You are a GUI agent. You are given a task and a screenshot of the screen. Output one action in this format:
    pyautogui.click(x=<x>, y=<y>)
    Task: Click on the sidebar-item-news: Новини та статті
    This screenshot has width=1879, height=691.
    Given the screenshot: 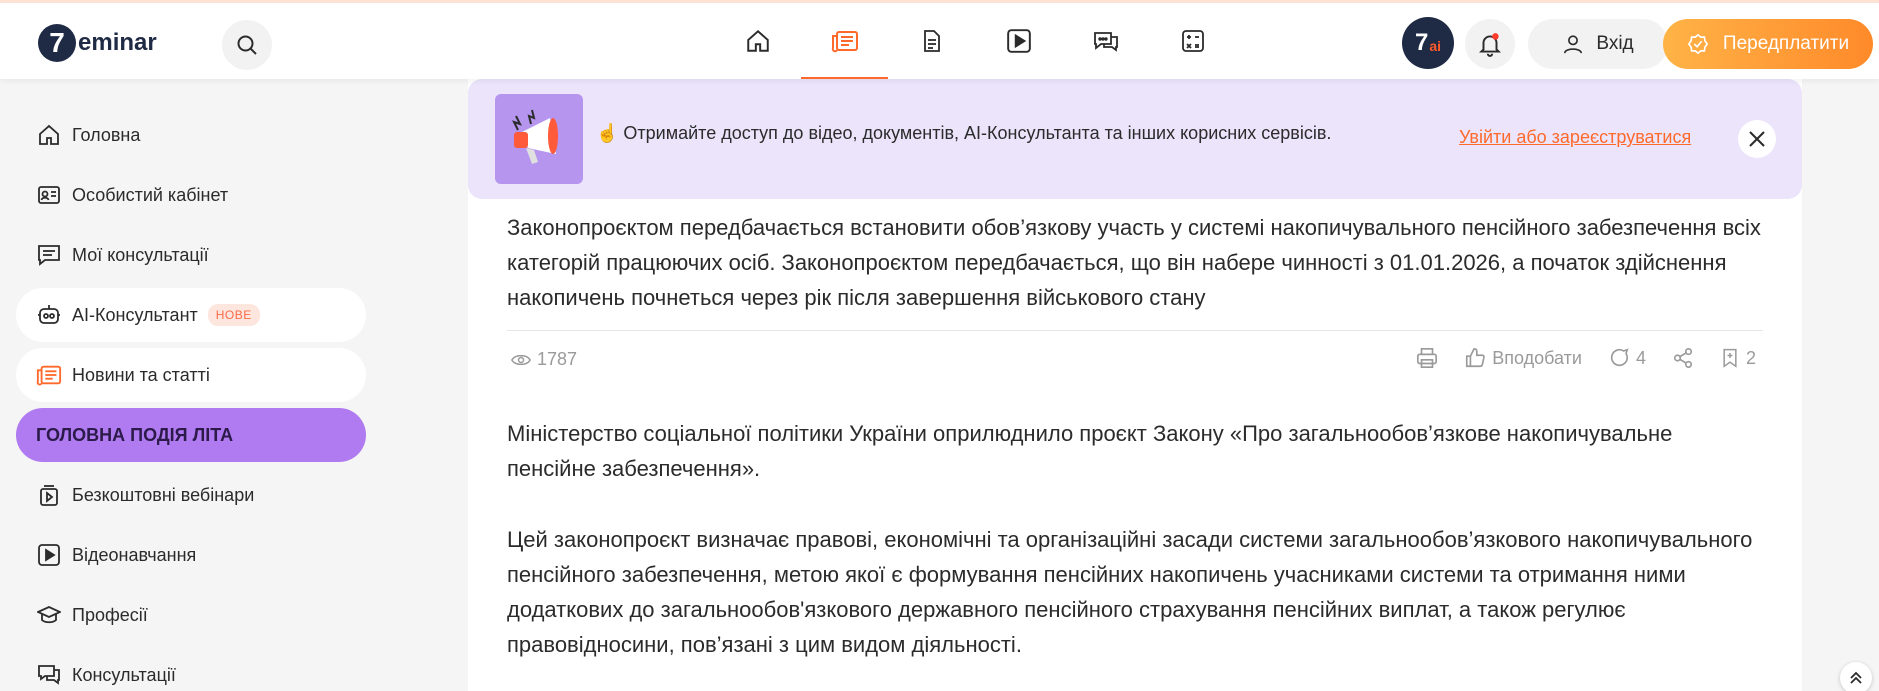 What is the action you would take?
    pyautogui.click(x=191, y=375)
    